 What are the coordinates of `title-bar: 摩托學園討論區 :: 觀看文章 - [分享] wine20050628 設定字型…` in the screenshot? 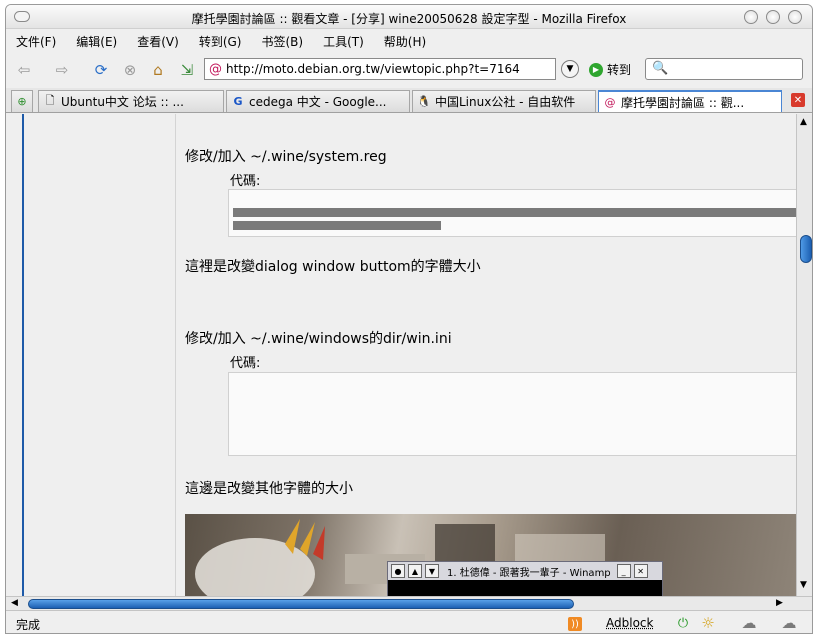 It's located at (409, 17).